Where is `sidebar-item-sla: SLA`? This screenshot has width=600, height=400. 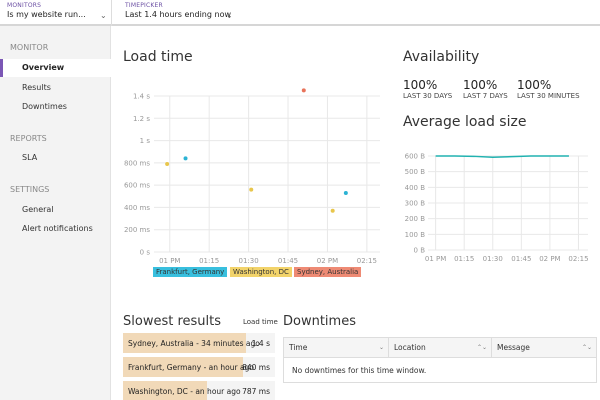 sidebar-item-sla: SLA is located at coordinates (55, 158).